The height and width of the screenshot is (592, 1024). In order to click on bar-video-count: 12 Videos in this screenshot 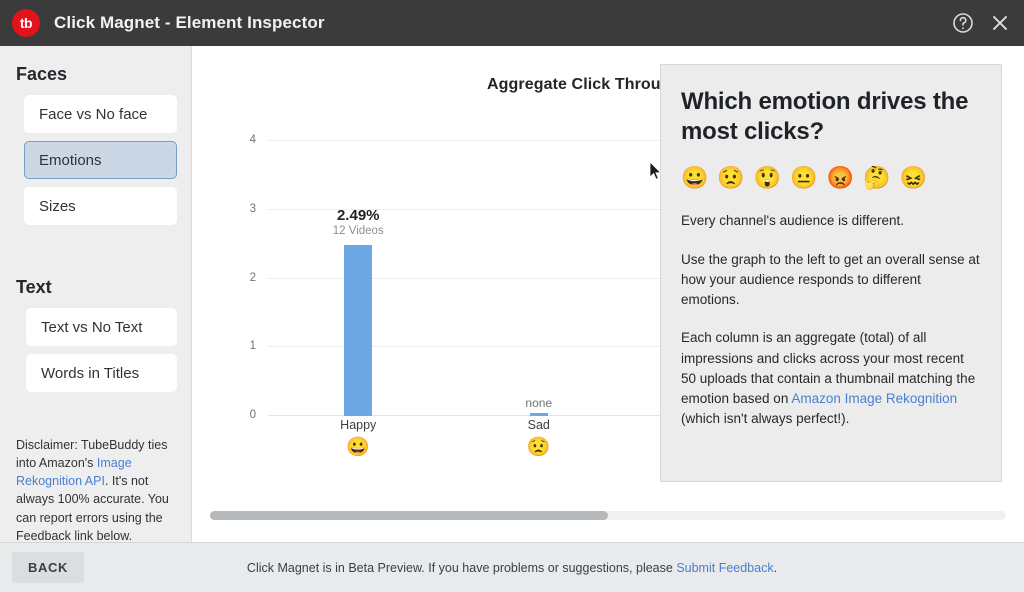, I will do `click(358, 230)`.